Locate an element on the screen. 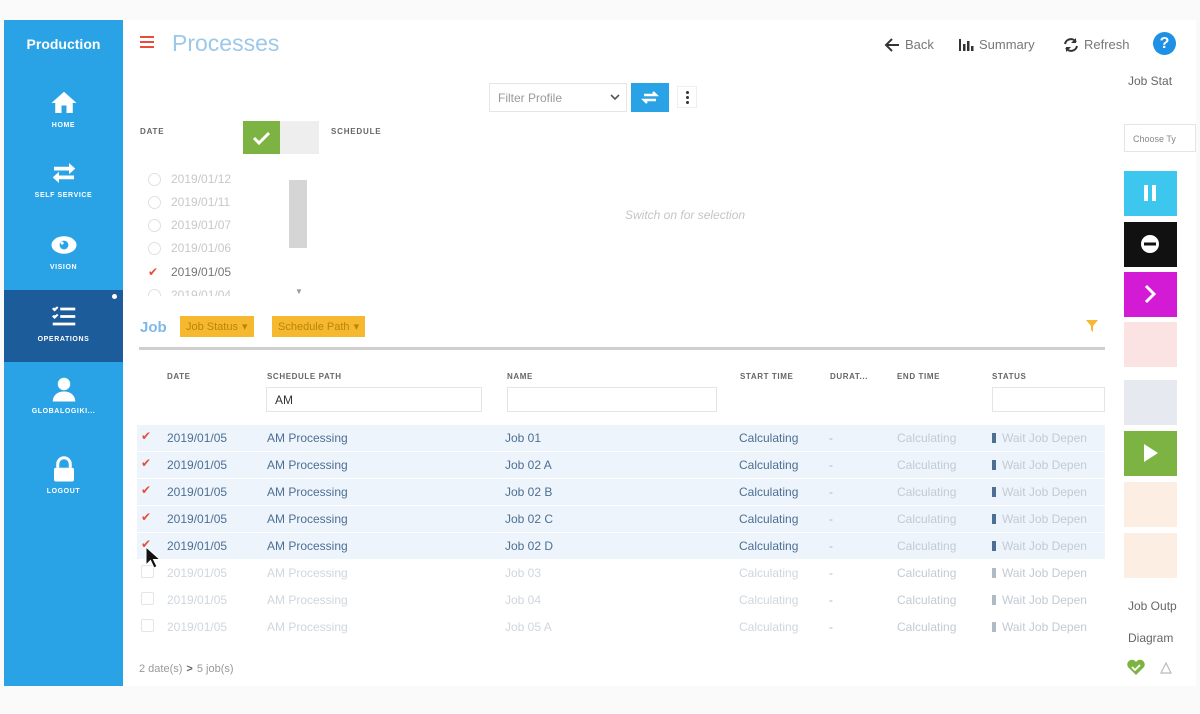 This screenshot has width=1200, height=714. swap-filter-button is located at coordinates (650, 97).